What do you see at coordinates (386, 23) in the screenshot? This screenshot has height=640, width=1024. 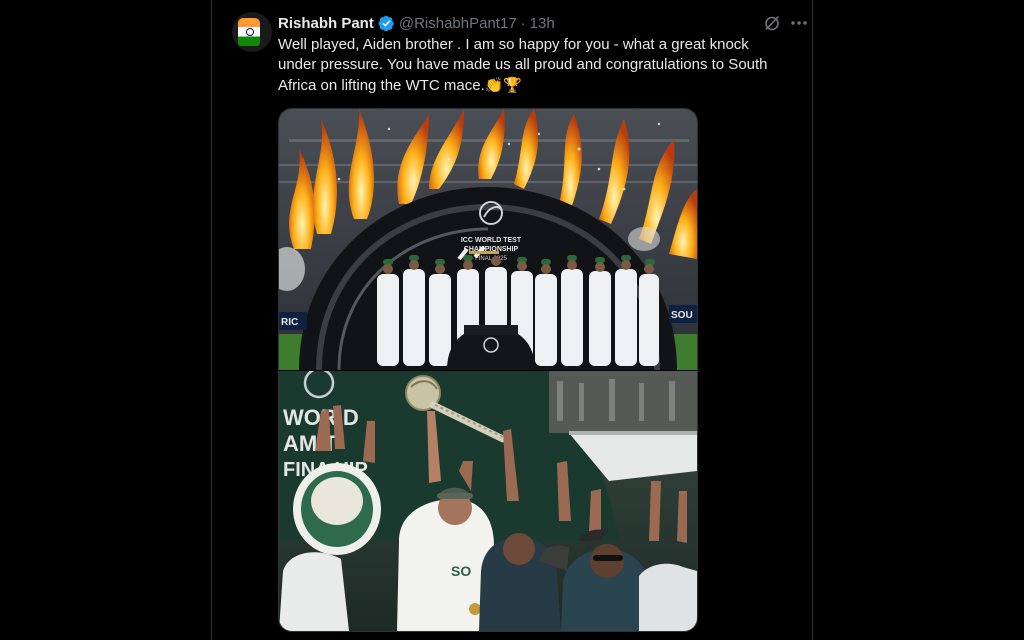 I see `verified-badge-icon` at bounding box center [386, 23].